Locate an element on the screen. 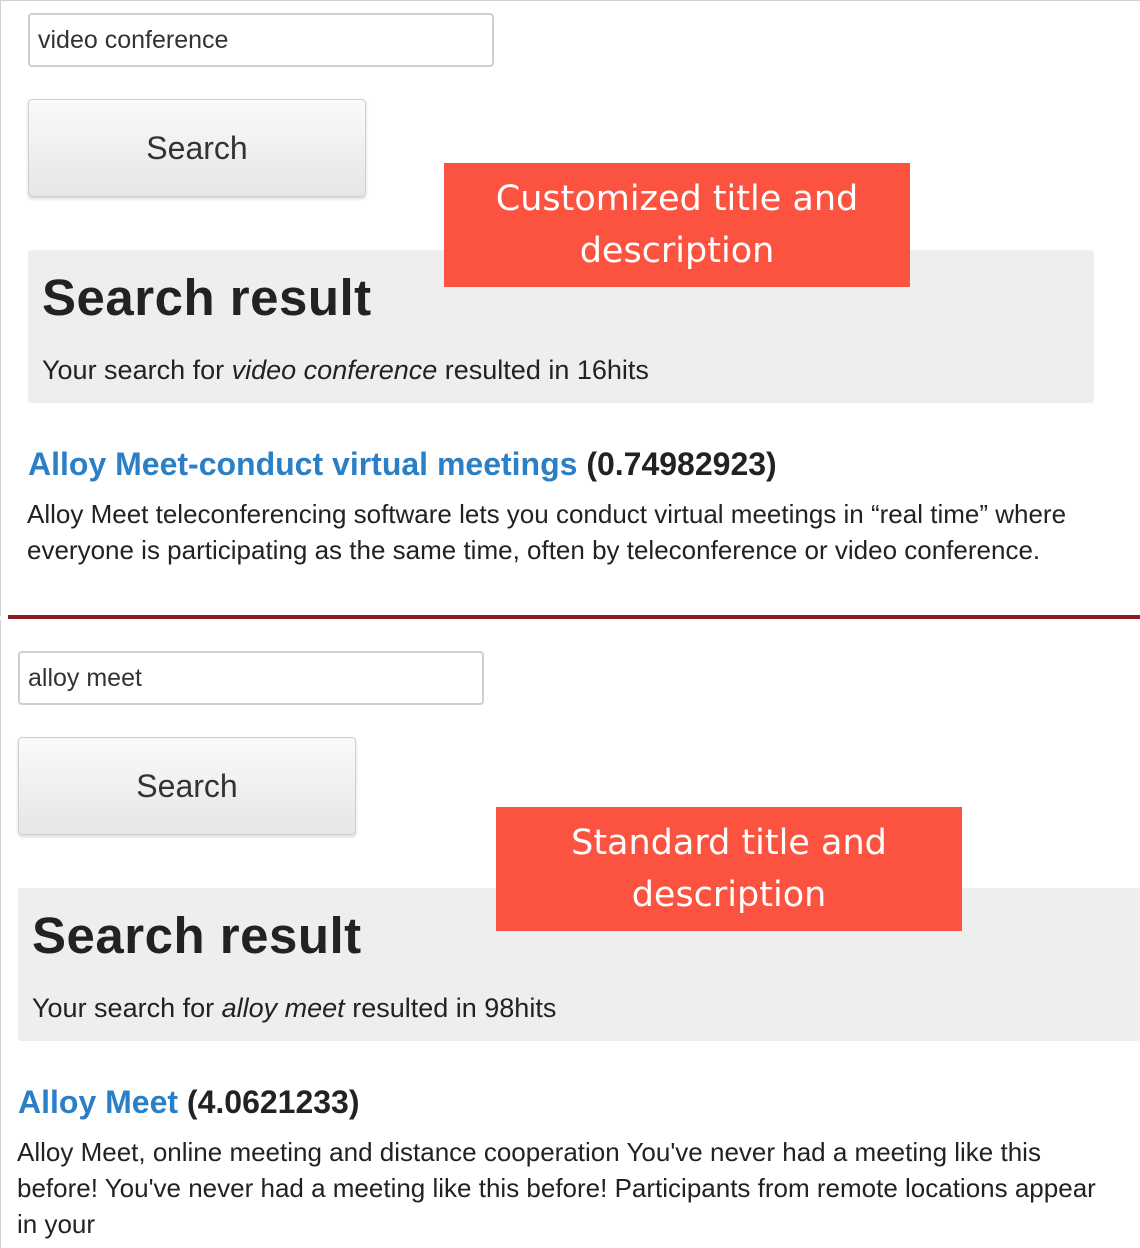 The height and width of the screenshot is (1248, 1140). callout-customized: Customized title and description is located at coordinates (677, 225).